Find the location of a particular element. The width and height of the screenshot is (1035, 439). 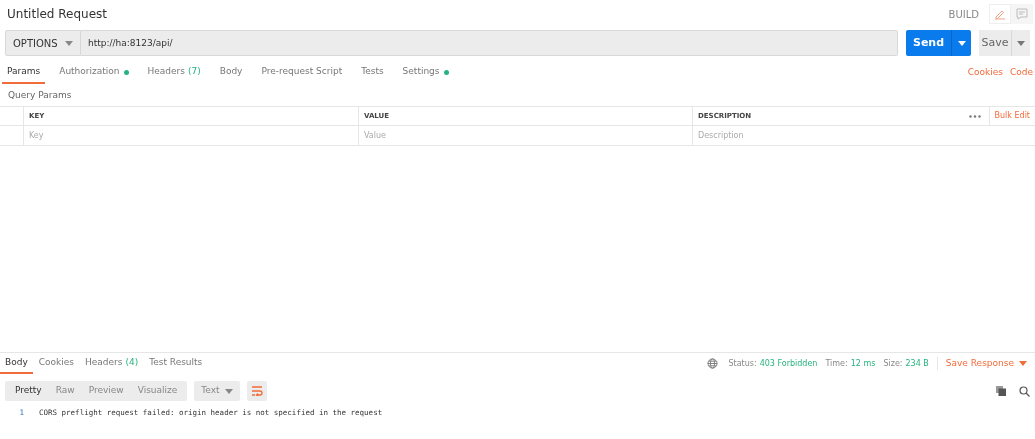

request-tab: Body is located at coordinates (231, 73).